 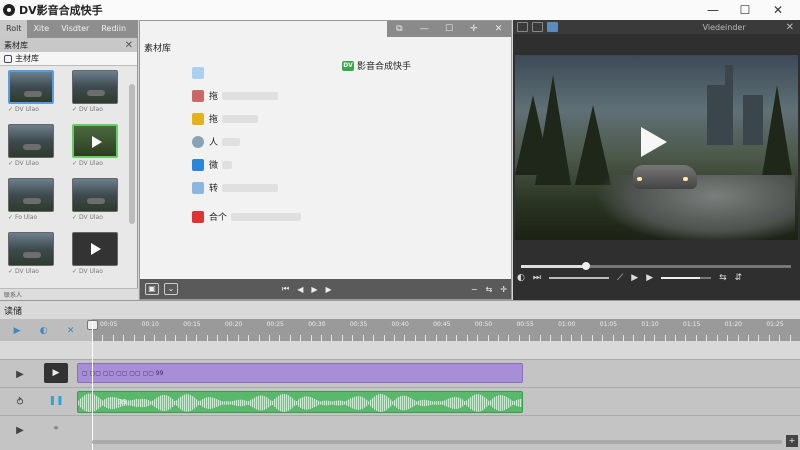 What do you see at coordinates (41, 29) in the screenshot?
I see `menu-item-2: Xite` at bounding box center [41, 29].